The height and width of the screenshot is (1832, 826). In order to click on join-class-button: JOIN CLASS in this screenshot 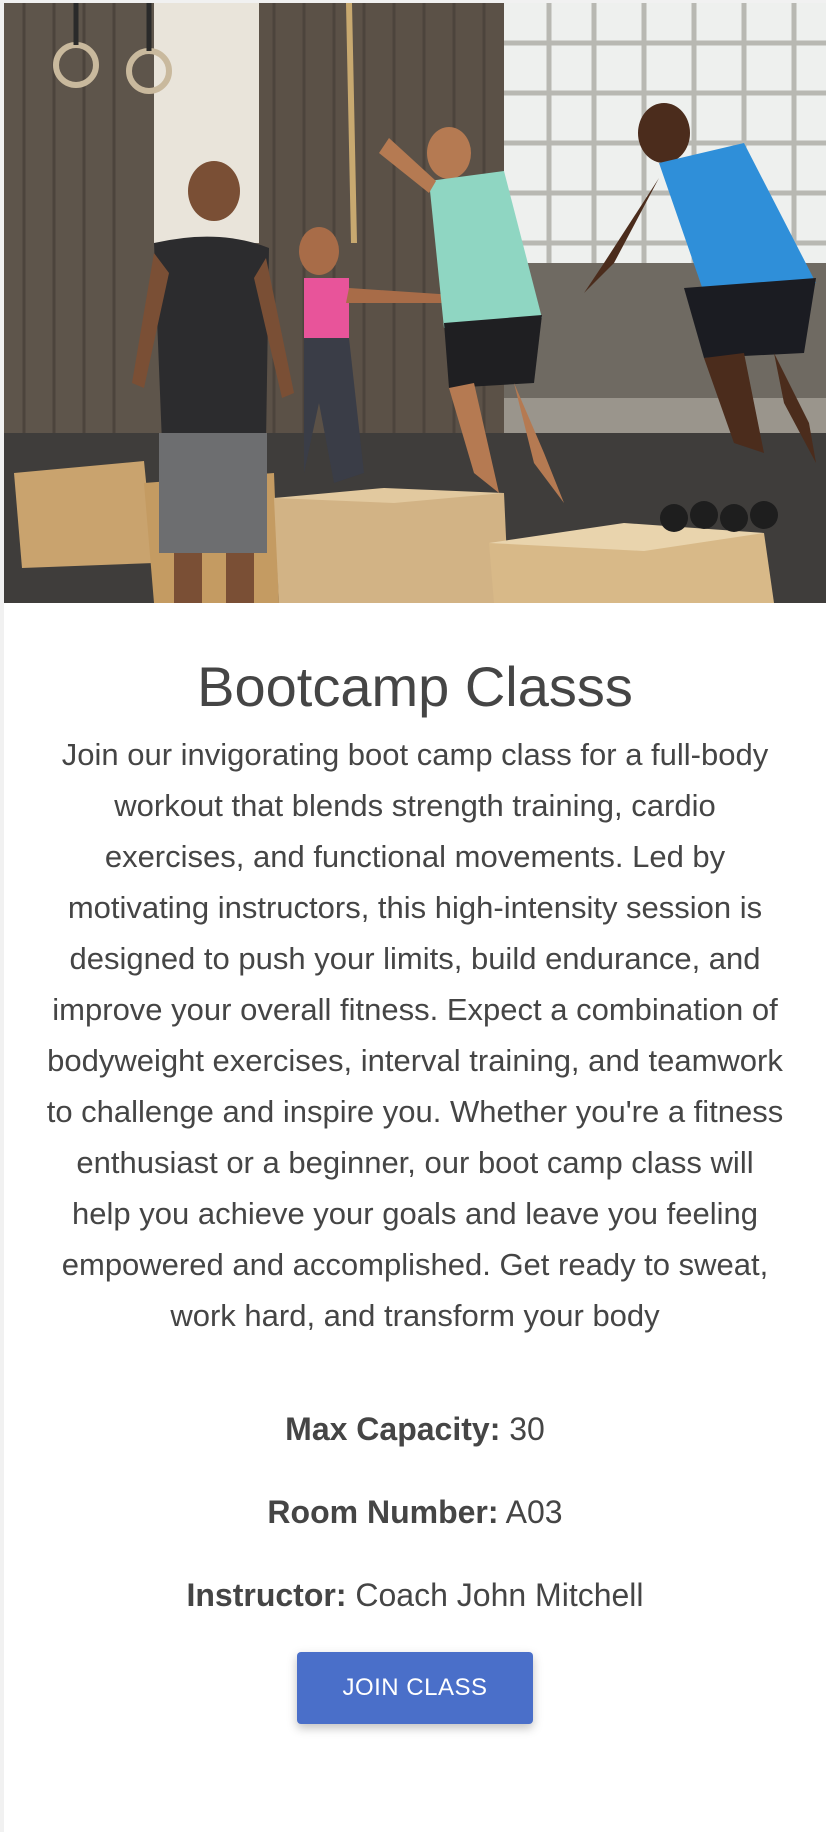, I will do `click(415, 1688)`.